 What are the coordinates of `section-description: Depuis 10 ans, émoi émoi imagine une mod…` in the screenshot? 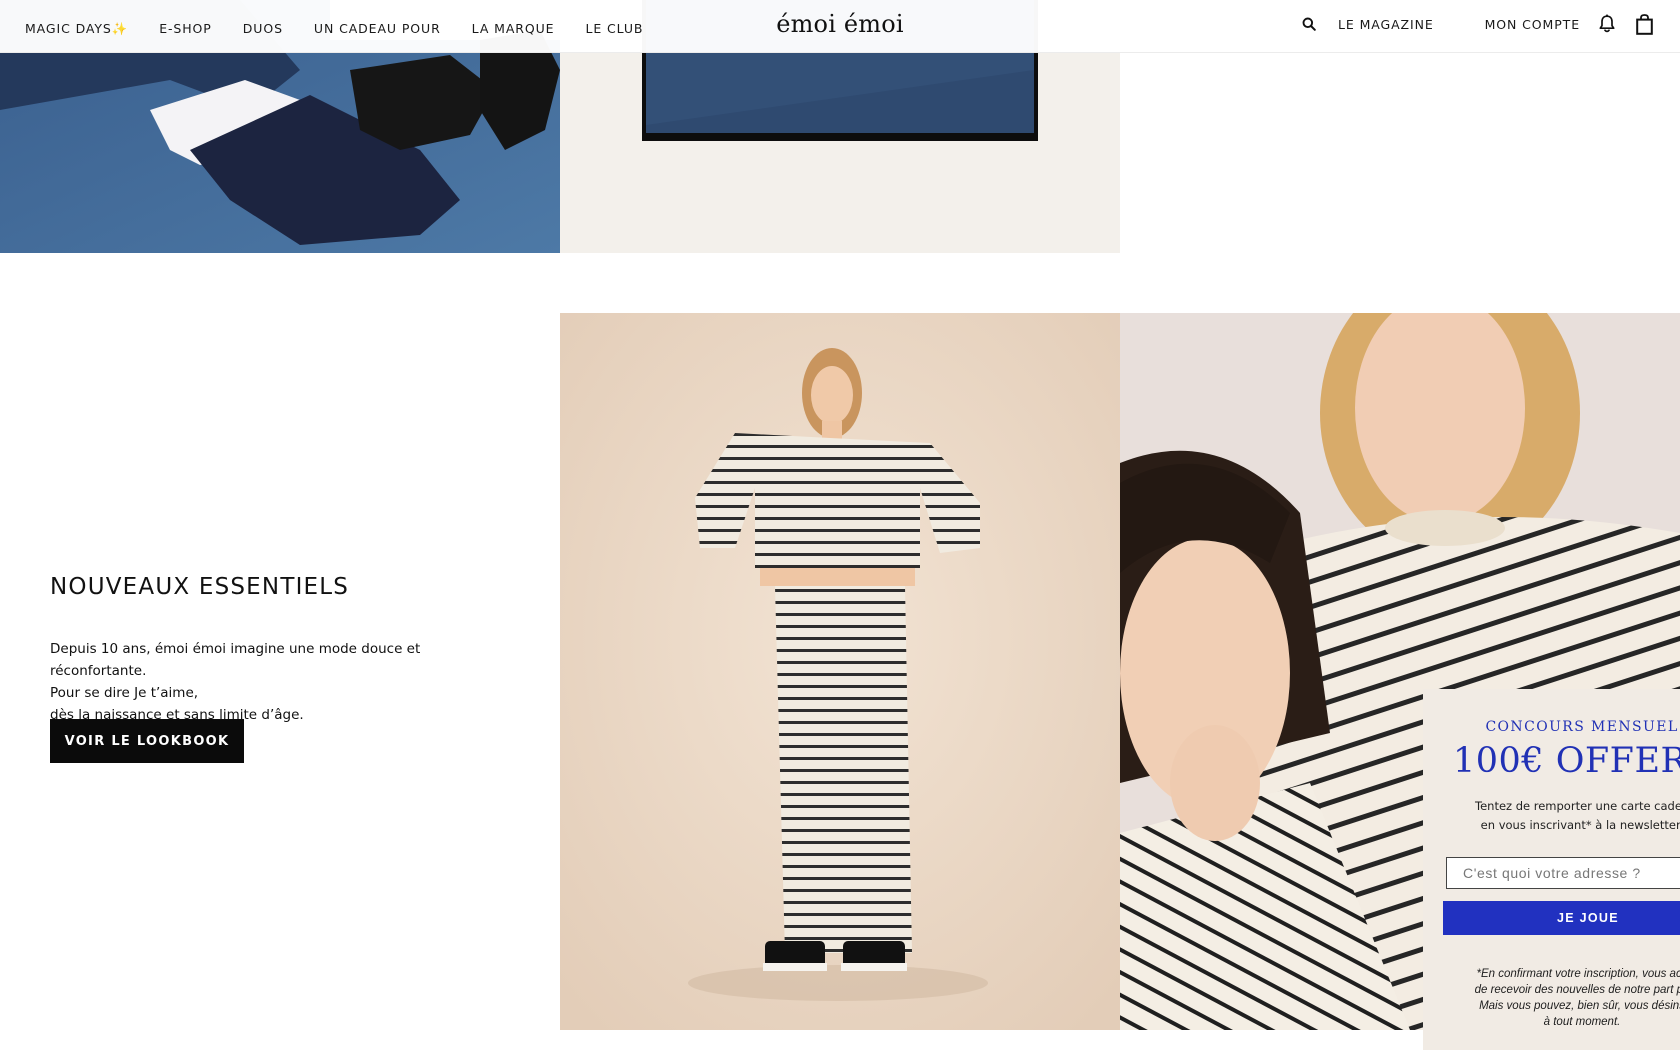 It's located at (285, 682).